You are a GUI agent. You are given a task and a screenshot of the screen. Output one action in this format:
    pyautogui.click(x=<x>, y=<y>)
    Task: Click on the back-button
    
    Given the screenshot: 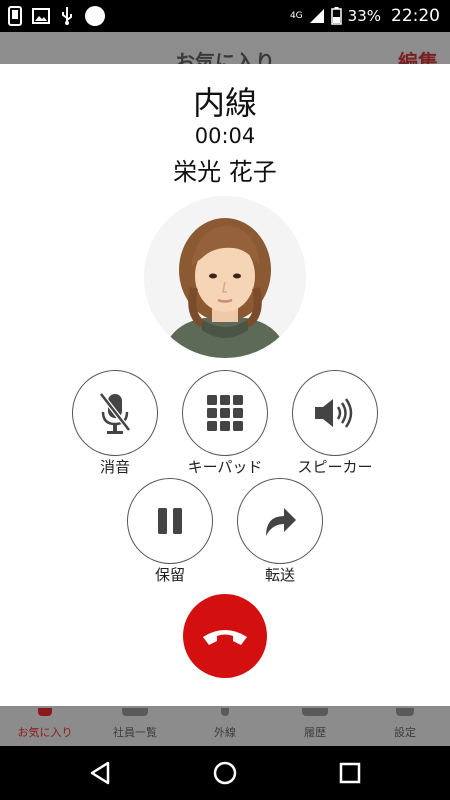 What is the action you would take?
    pyautogui.click(x=100, y=773)
    